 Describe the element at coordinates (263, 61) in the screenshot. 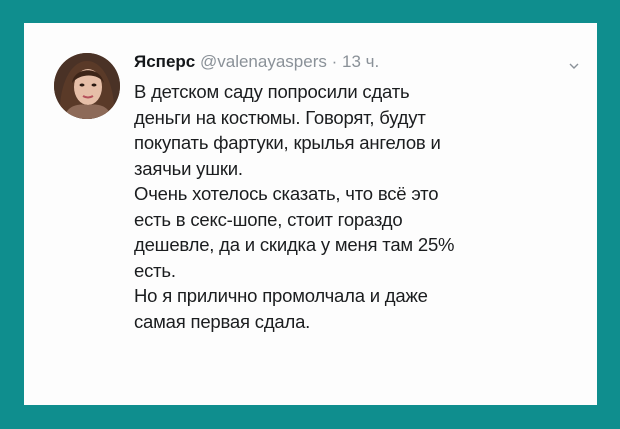

I see `author-handle: @valenayaspers` at that location.